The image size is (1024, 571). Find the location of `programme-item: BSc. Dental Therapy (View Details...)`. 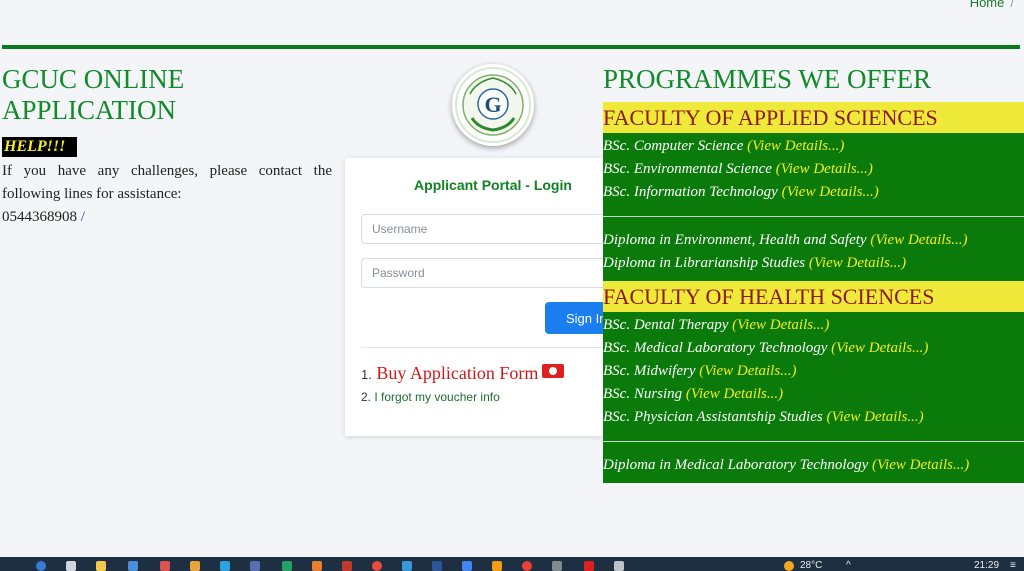

programme-item: BSc. Dental Therapy (View Details...) is located at coordinates (813, 325).